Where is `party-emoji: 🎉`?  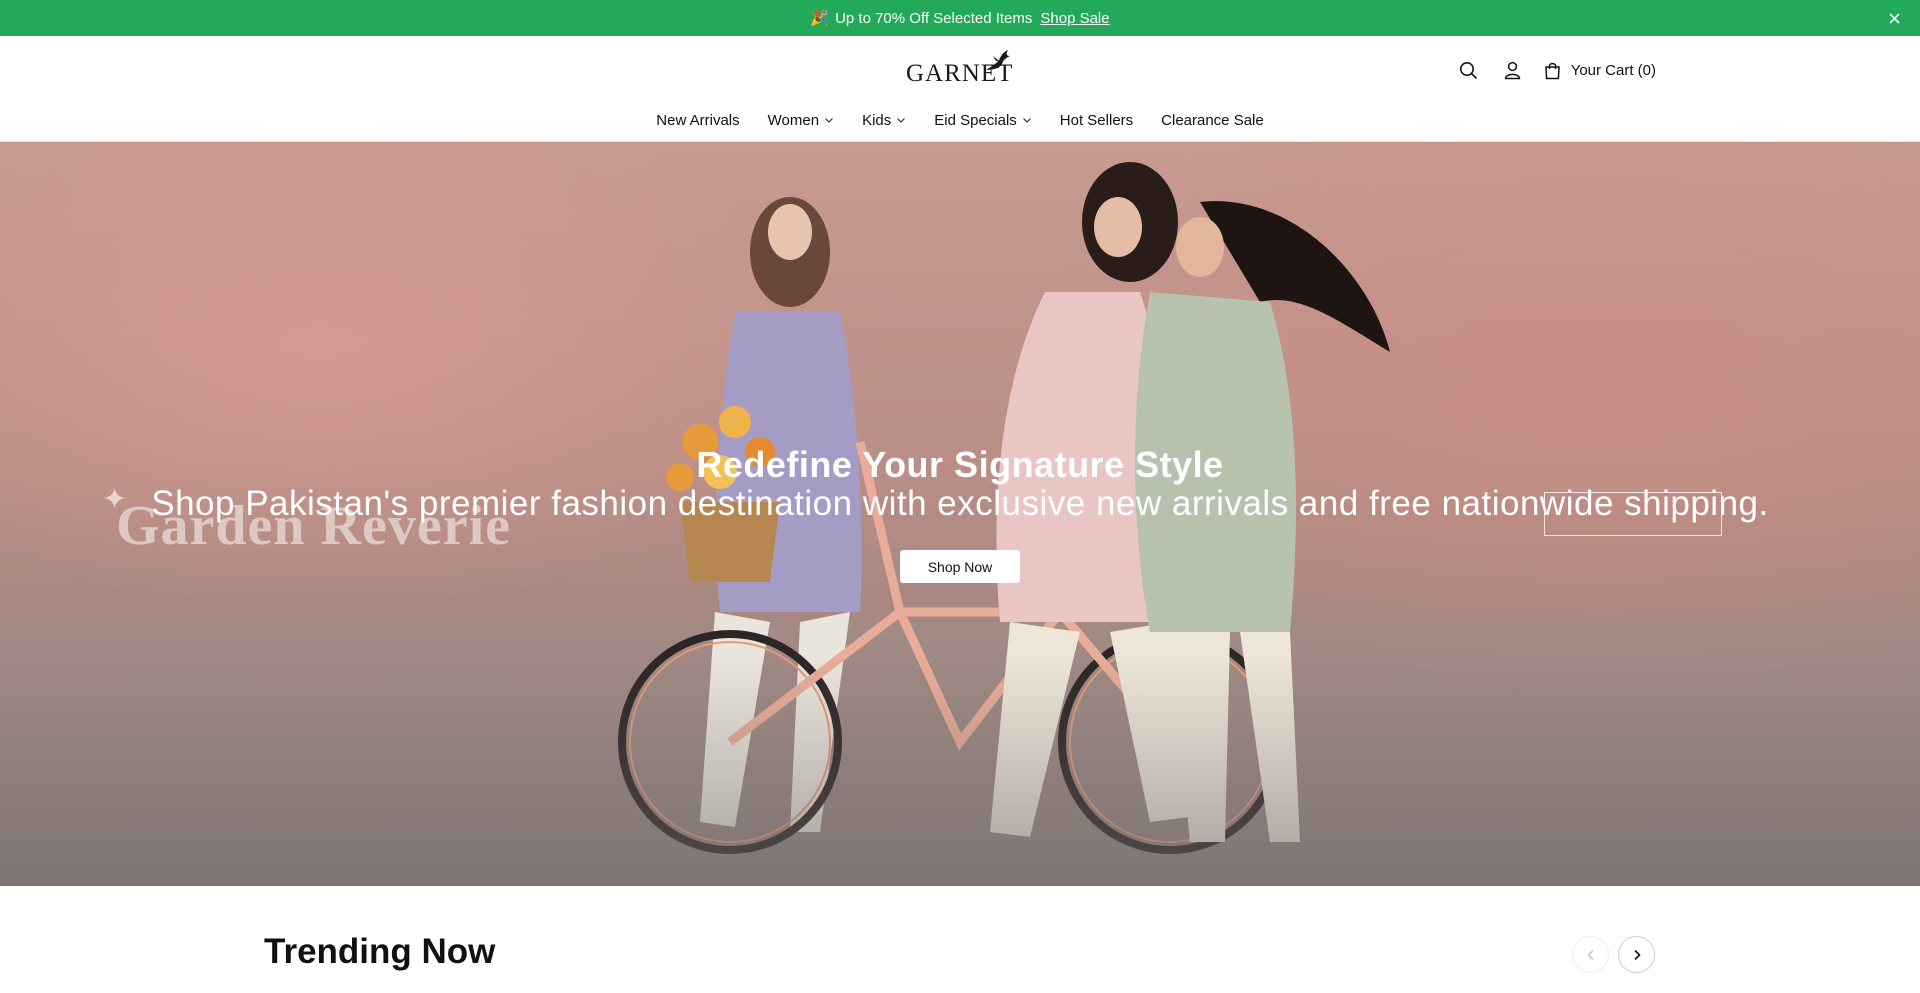
party-emoji: 🎉 is located at coordinates (820, 18).